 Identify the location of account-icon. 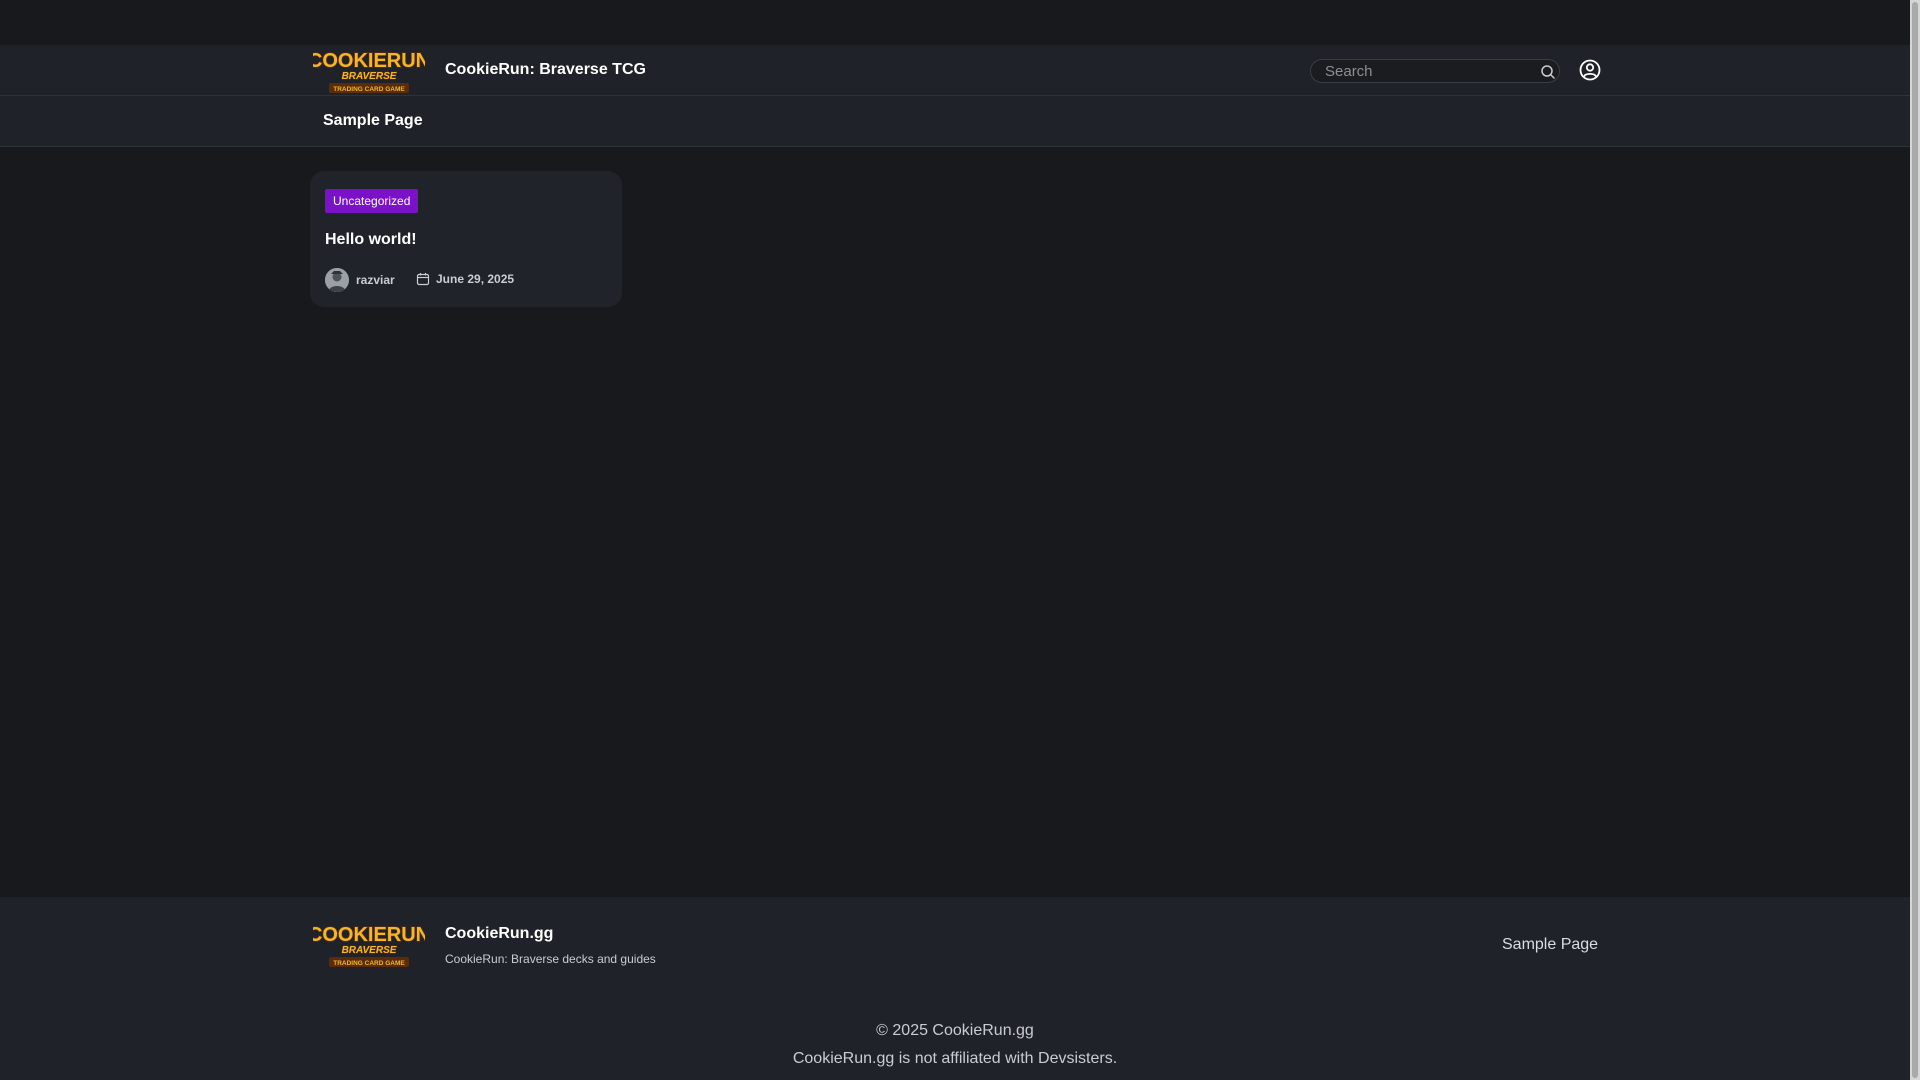
(1590, 70).